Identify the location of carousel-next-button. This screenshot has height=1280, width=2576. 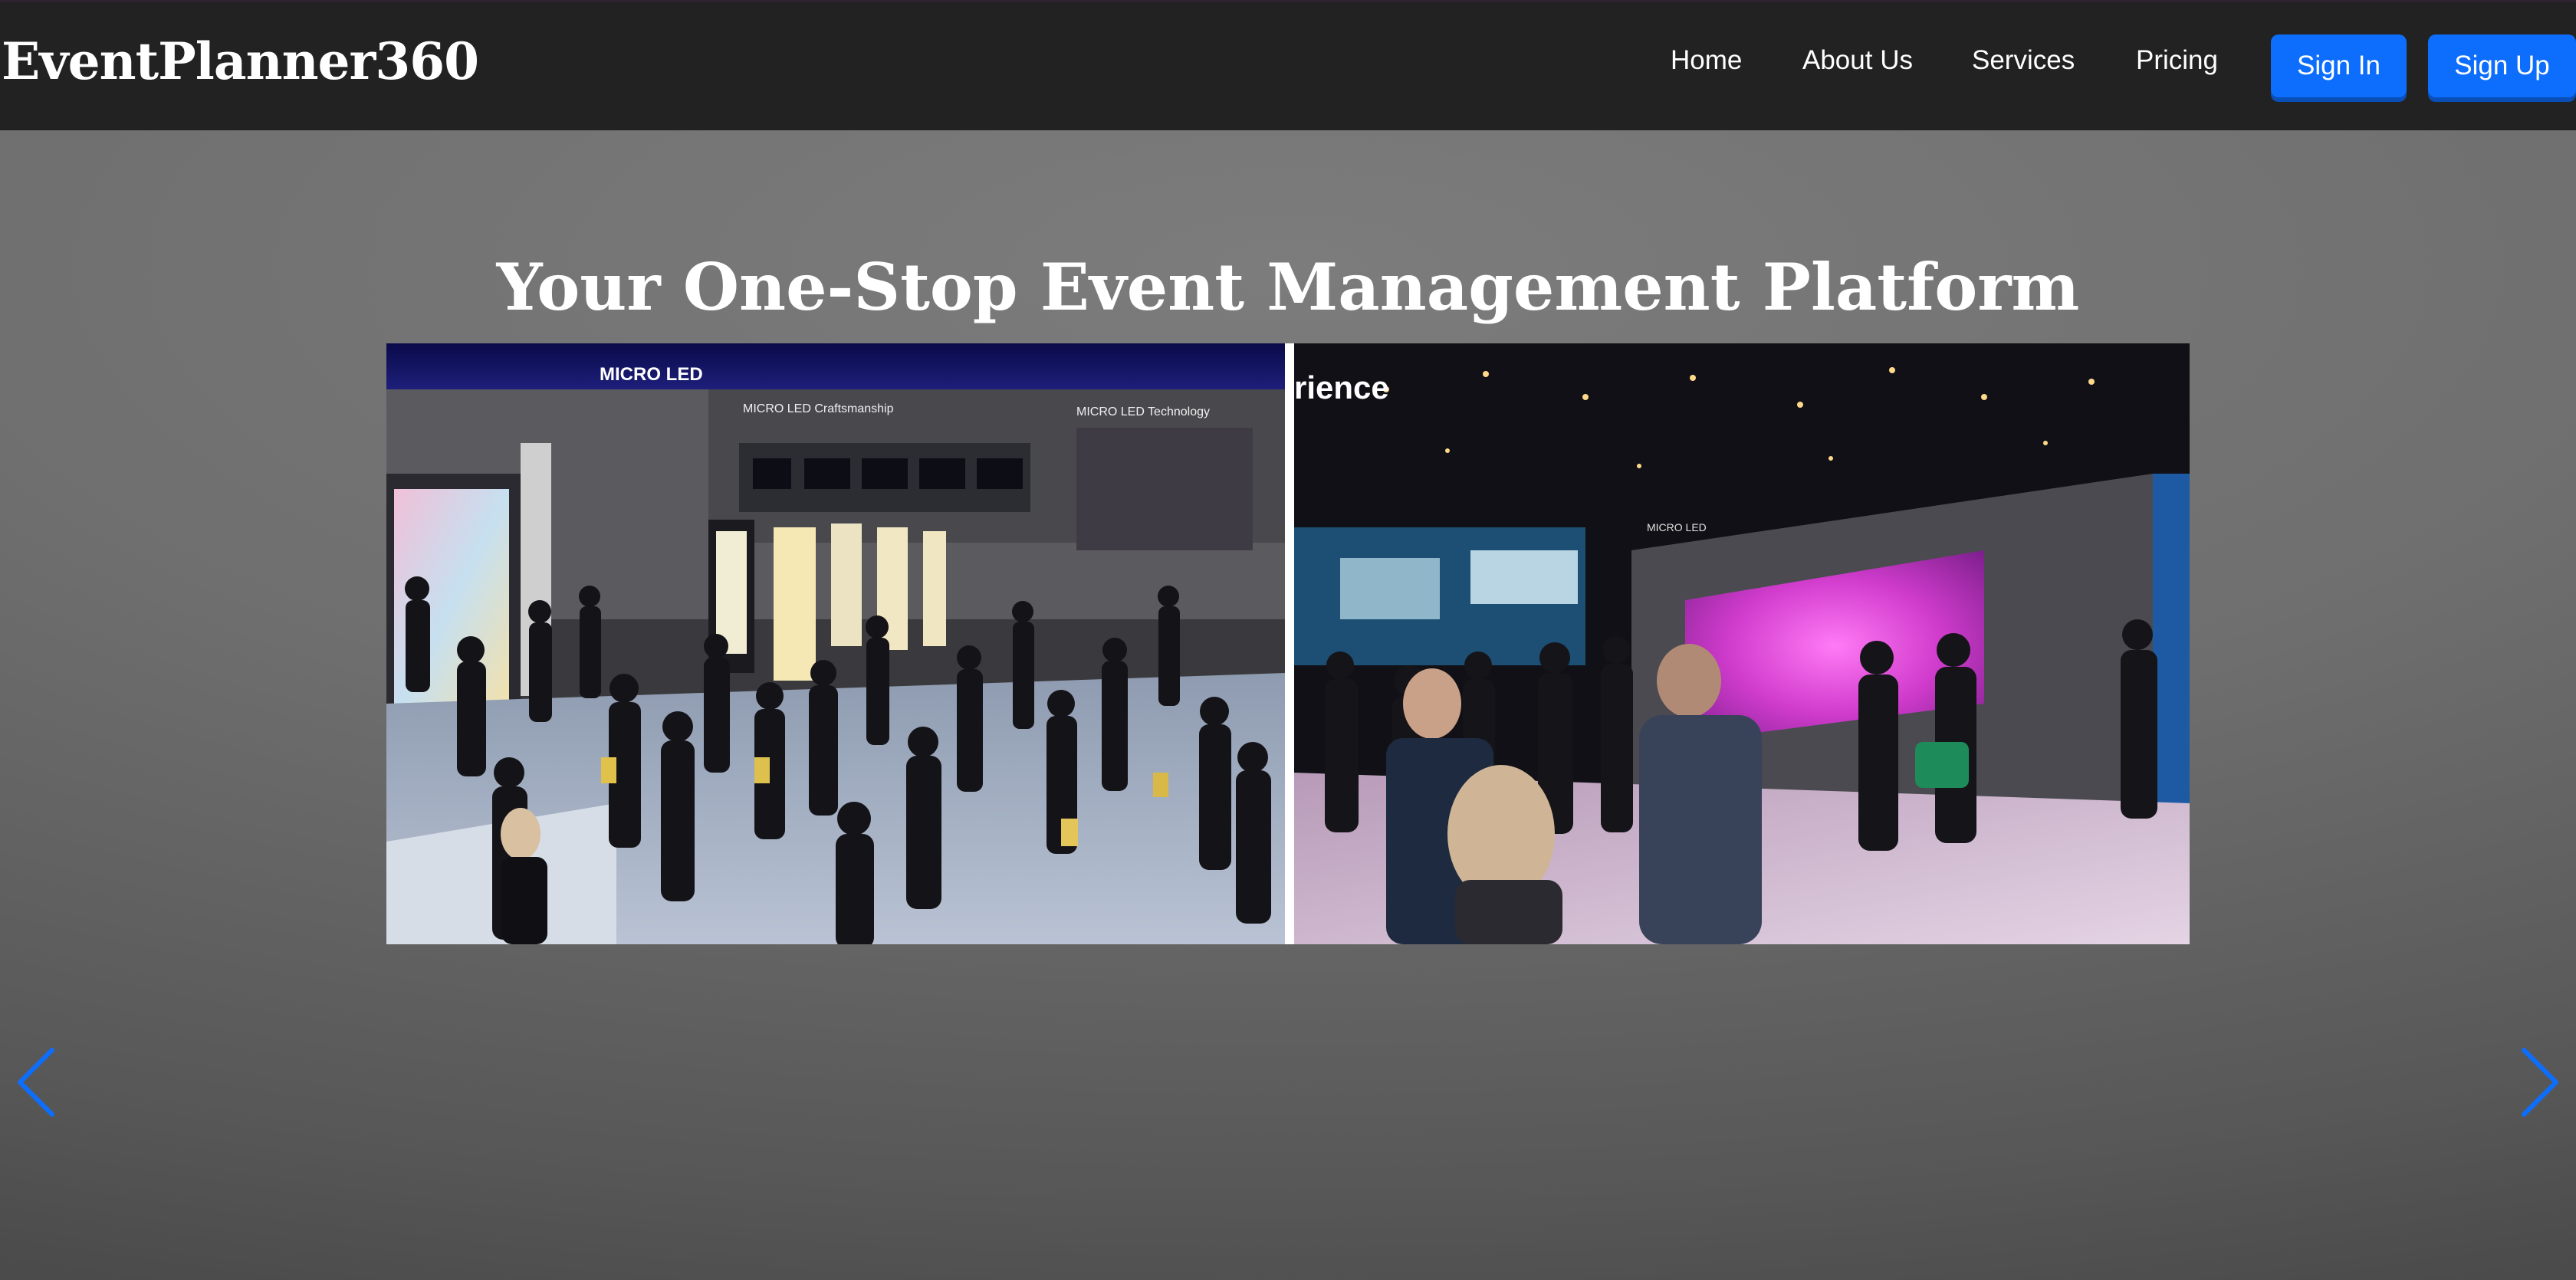
(2539, 1082).